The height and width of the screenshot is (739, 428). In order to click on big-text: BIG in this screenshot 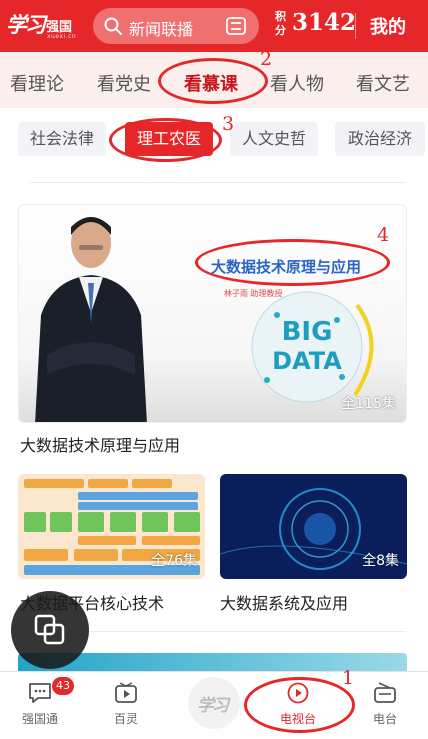, I will do `click(307, 332)`.